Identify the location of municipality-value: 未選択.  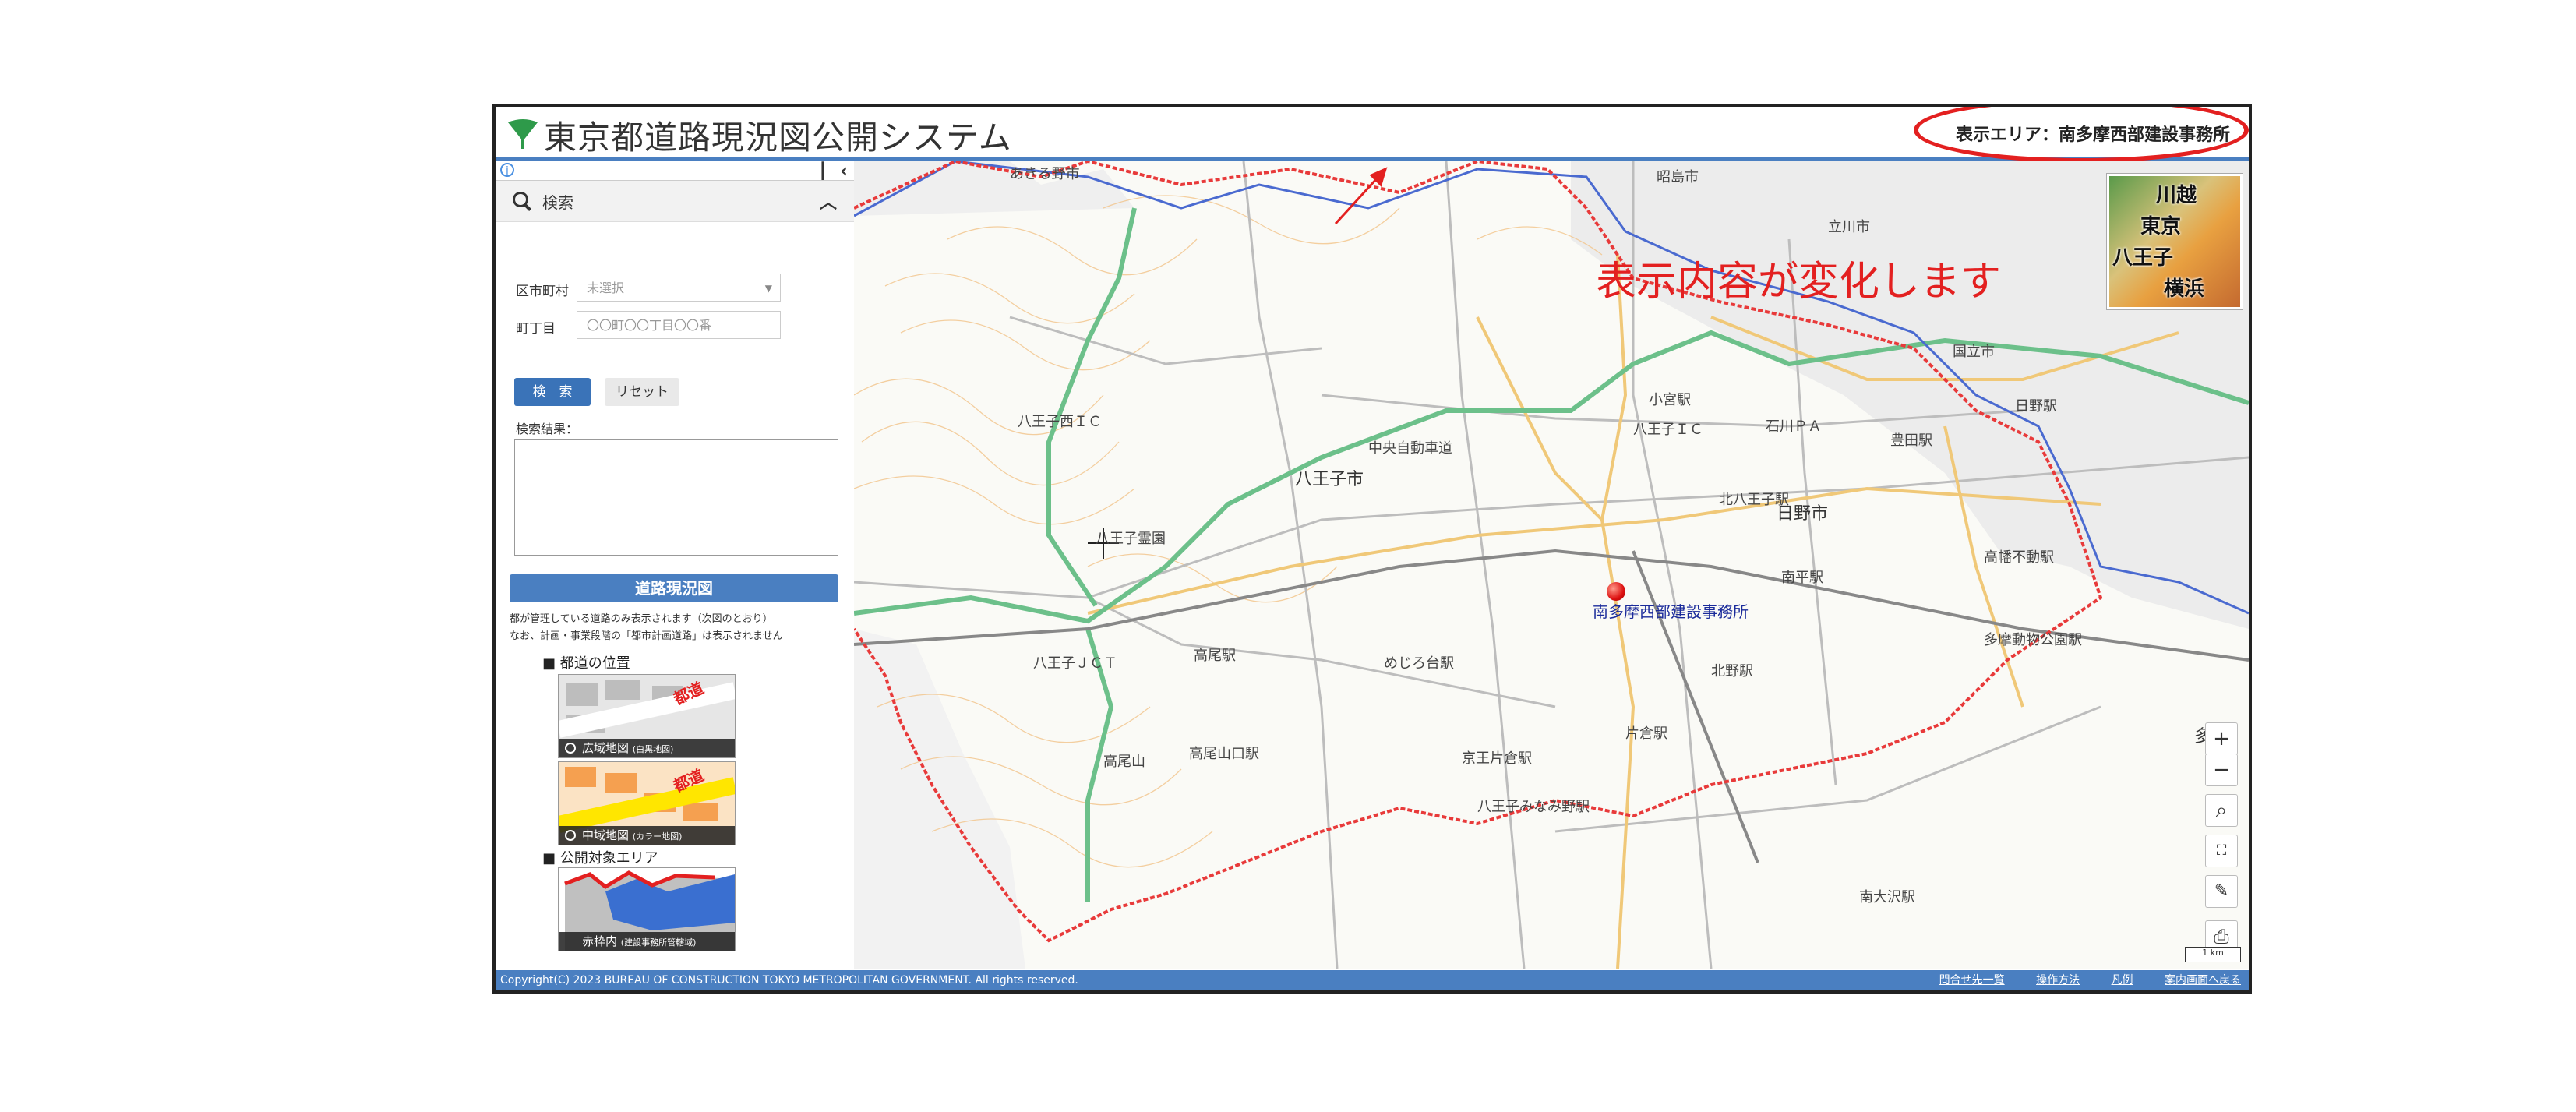
(606, 288).